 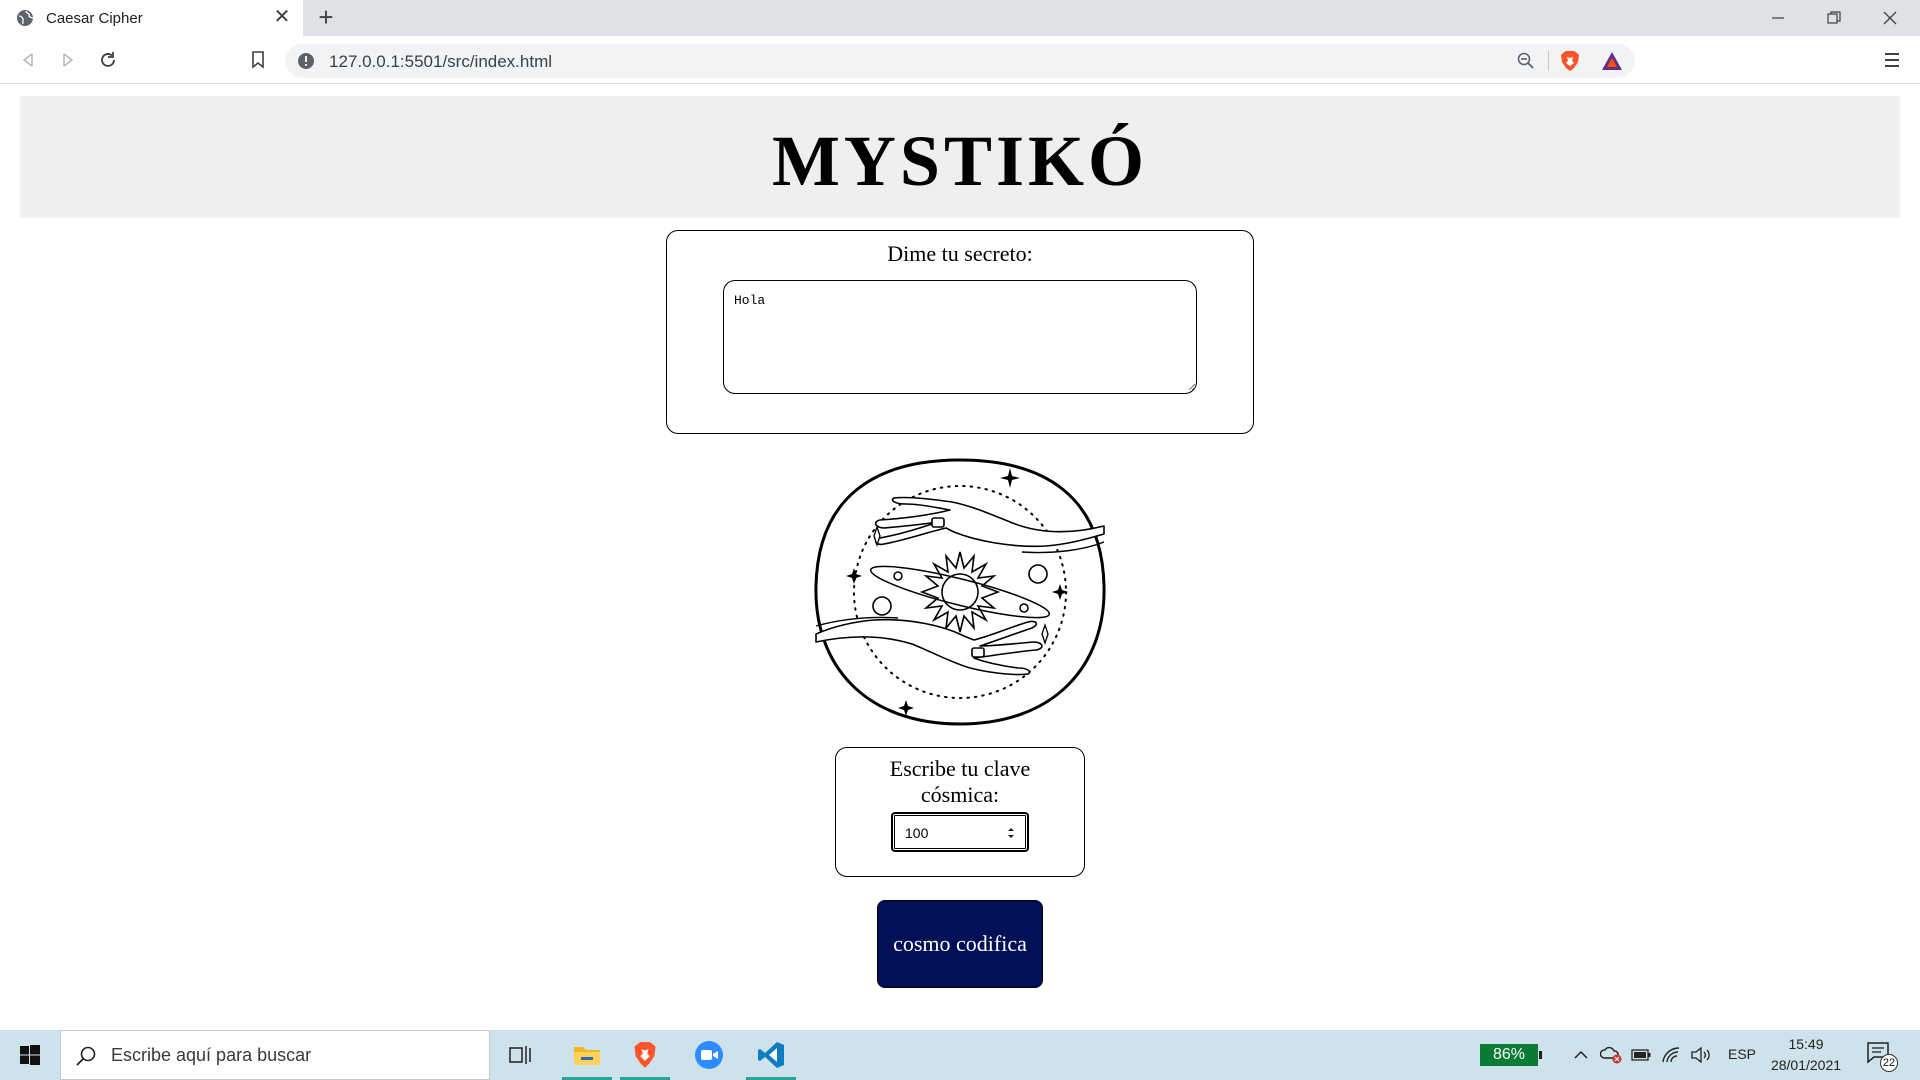 I want to click on globe-icon, so click(x=25, y=18).